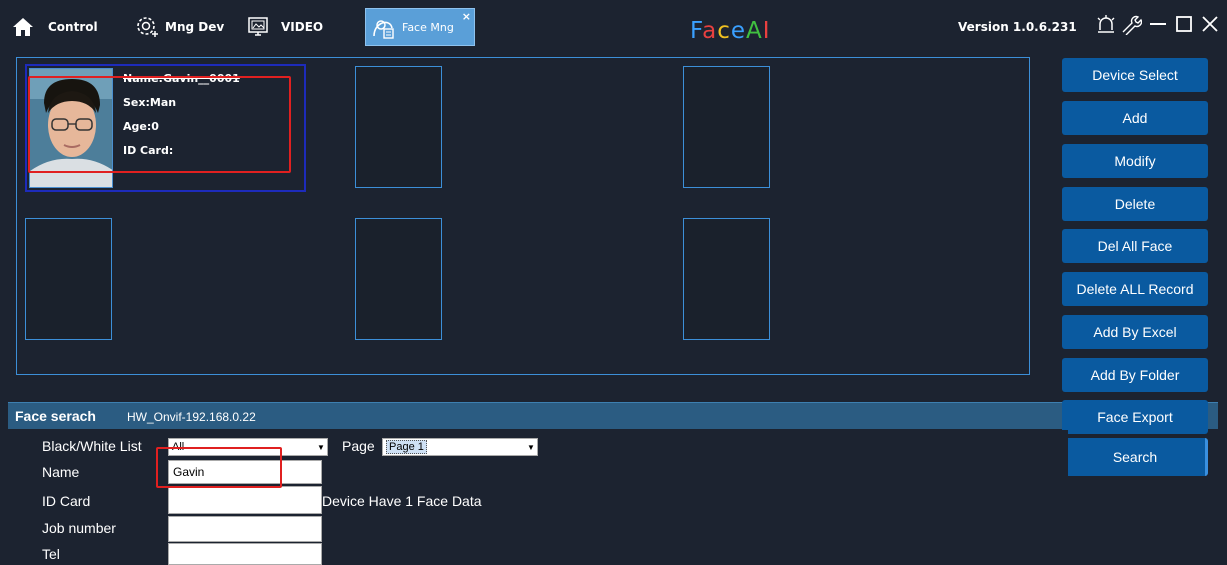 This screenshot has width=1227, height=565. Describe the element at coordinates (61, 472) in the screenshot. I see `name-label: Name` at that location.